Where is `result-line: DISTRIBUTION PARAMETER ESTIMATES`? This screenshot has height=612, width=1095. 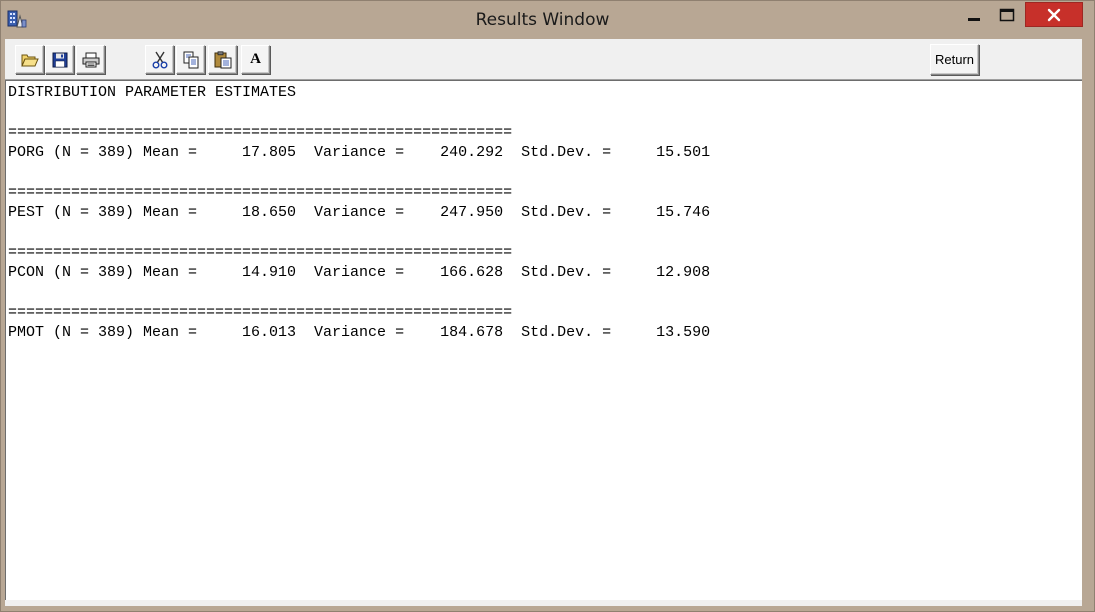
result-line: DISTRIBUTION PARAMETER ESTIMATES is located at coordinates (152, 92).